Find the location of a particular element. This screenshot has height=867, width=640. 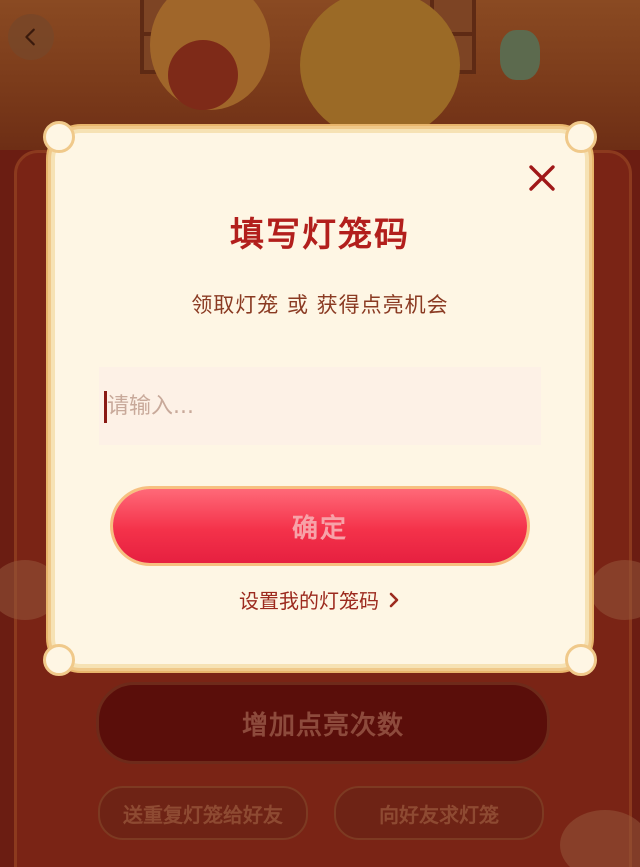

send-duplicate-lanterns-button: 送重复灯笼给好友 is located at coordinates (203, 813).